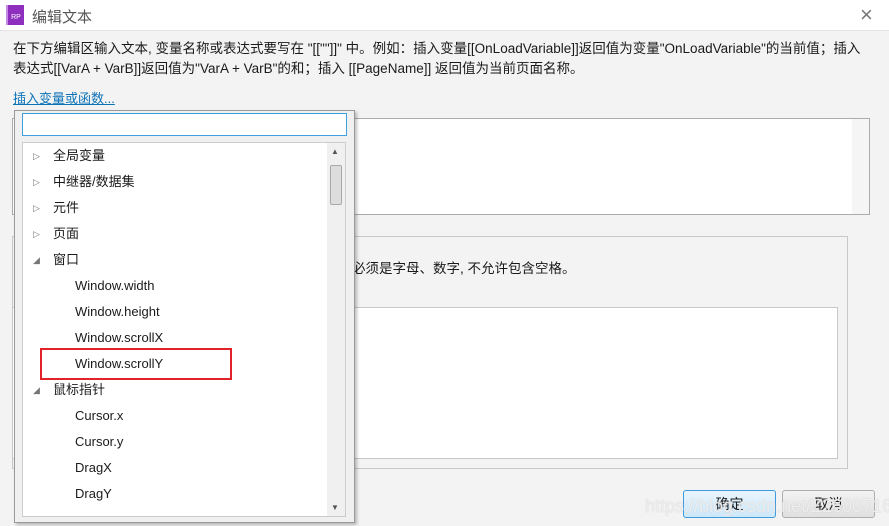 The image size is (889, 526). What do you see at coordinates (117, 311) in the screenshot?
I see `tree-item-label: Window.height` at bounding box center [117, 311].